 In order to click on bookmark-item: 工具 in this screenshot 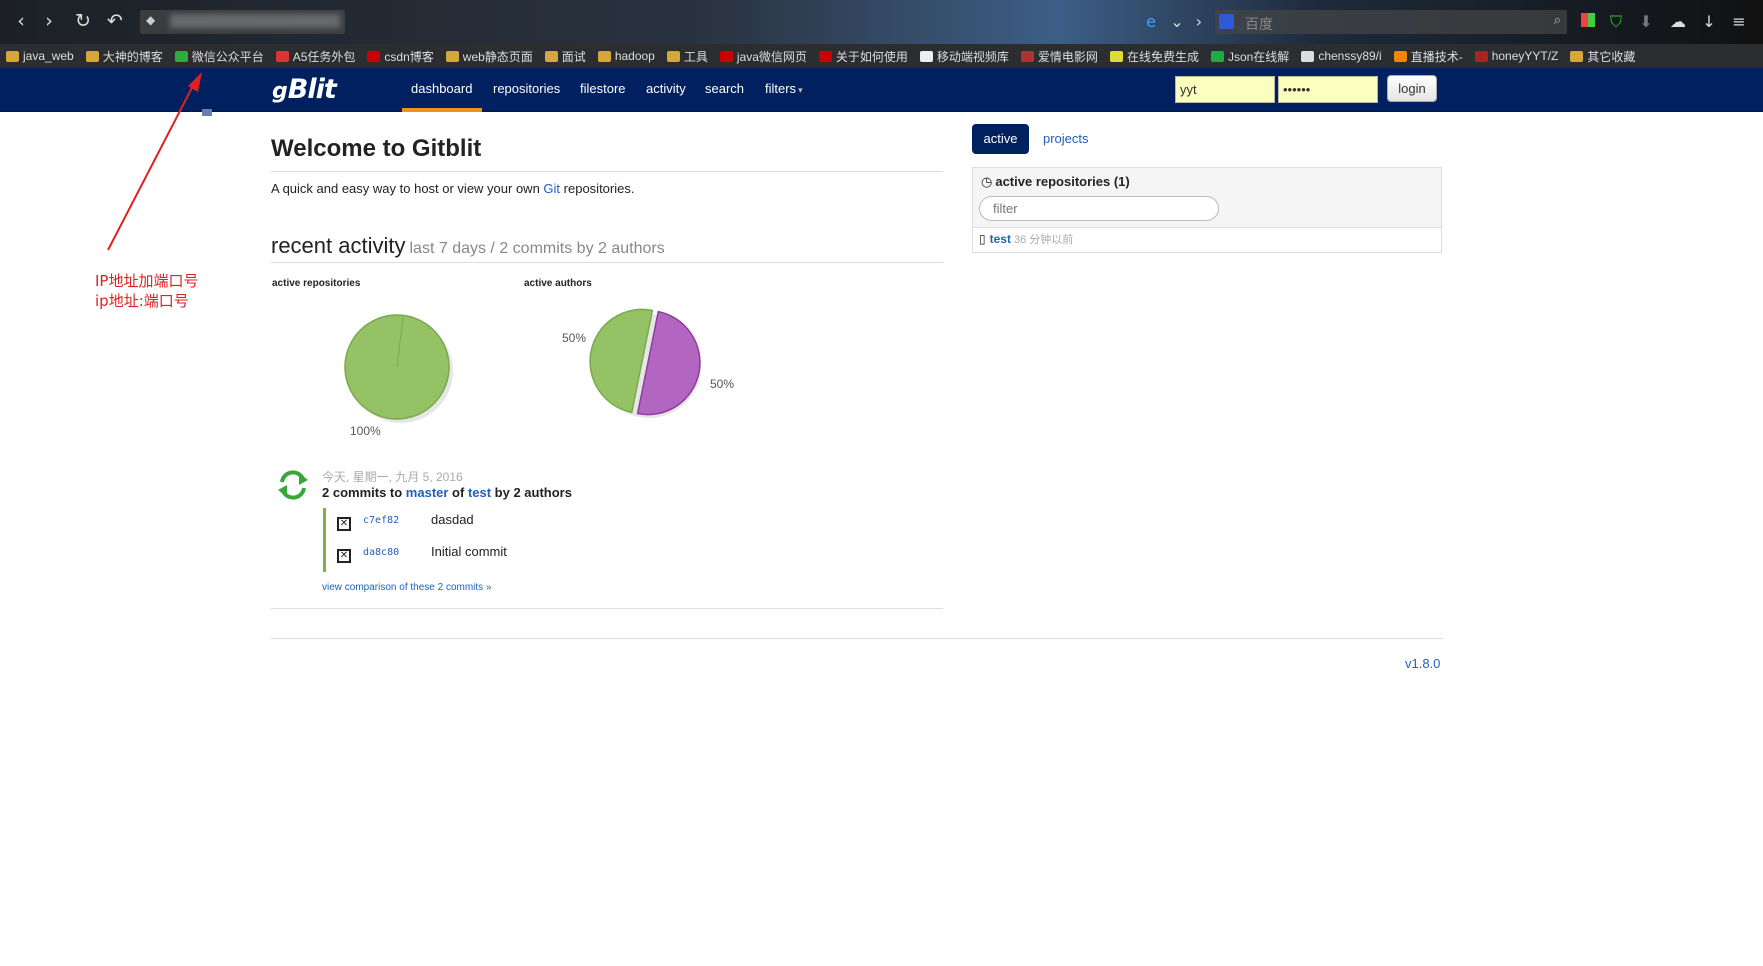, I will do `click(687, 56)`.